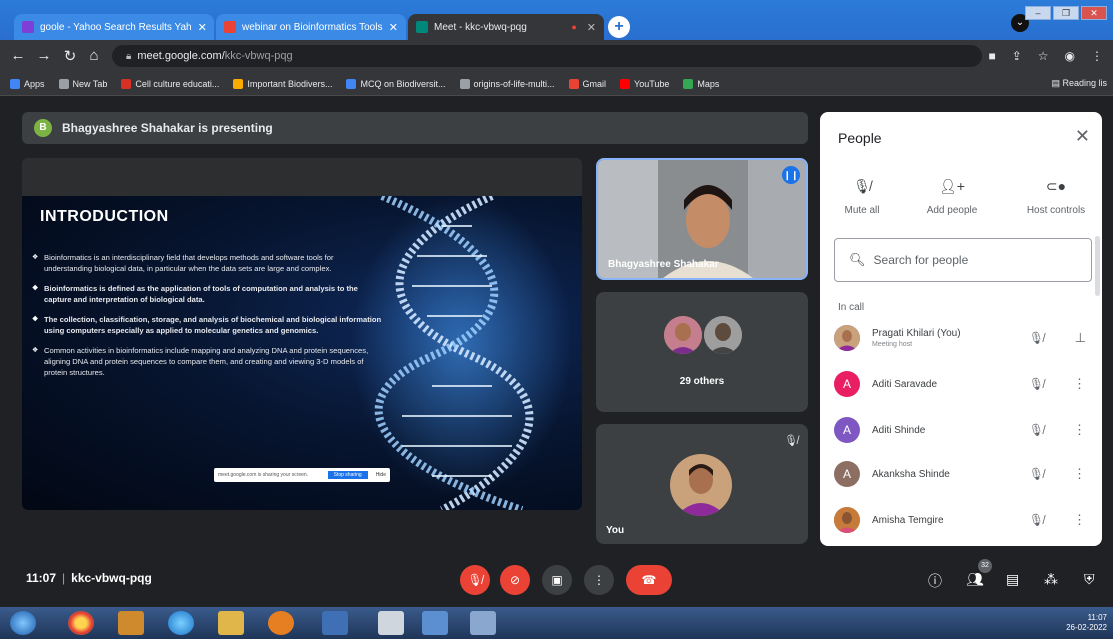  I want to click on bookmark-youtube: YouTube, so click(645, 83).